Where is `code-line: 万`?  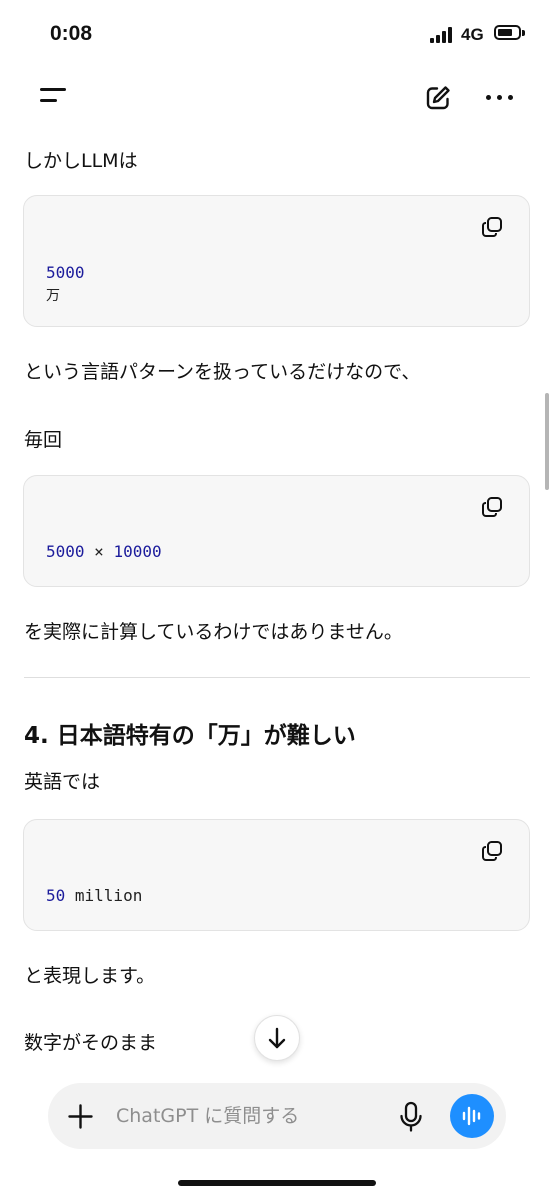
code-line: 万 is located at coordinates (53, 296).